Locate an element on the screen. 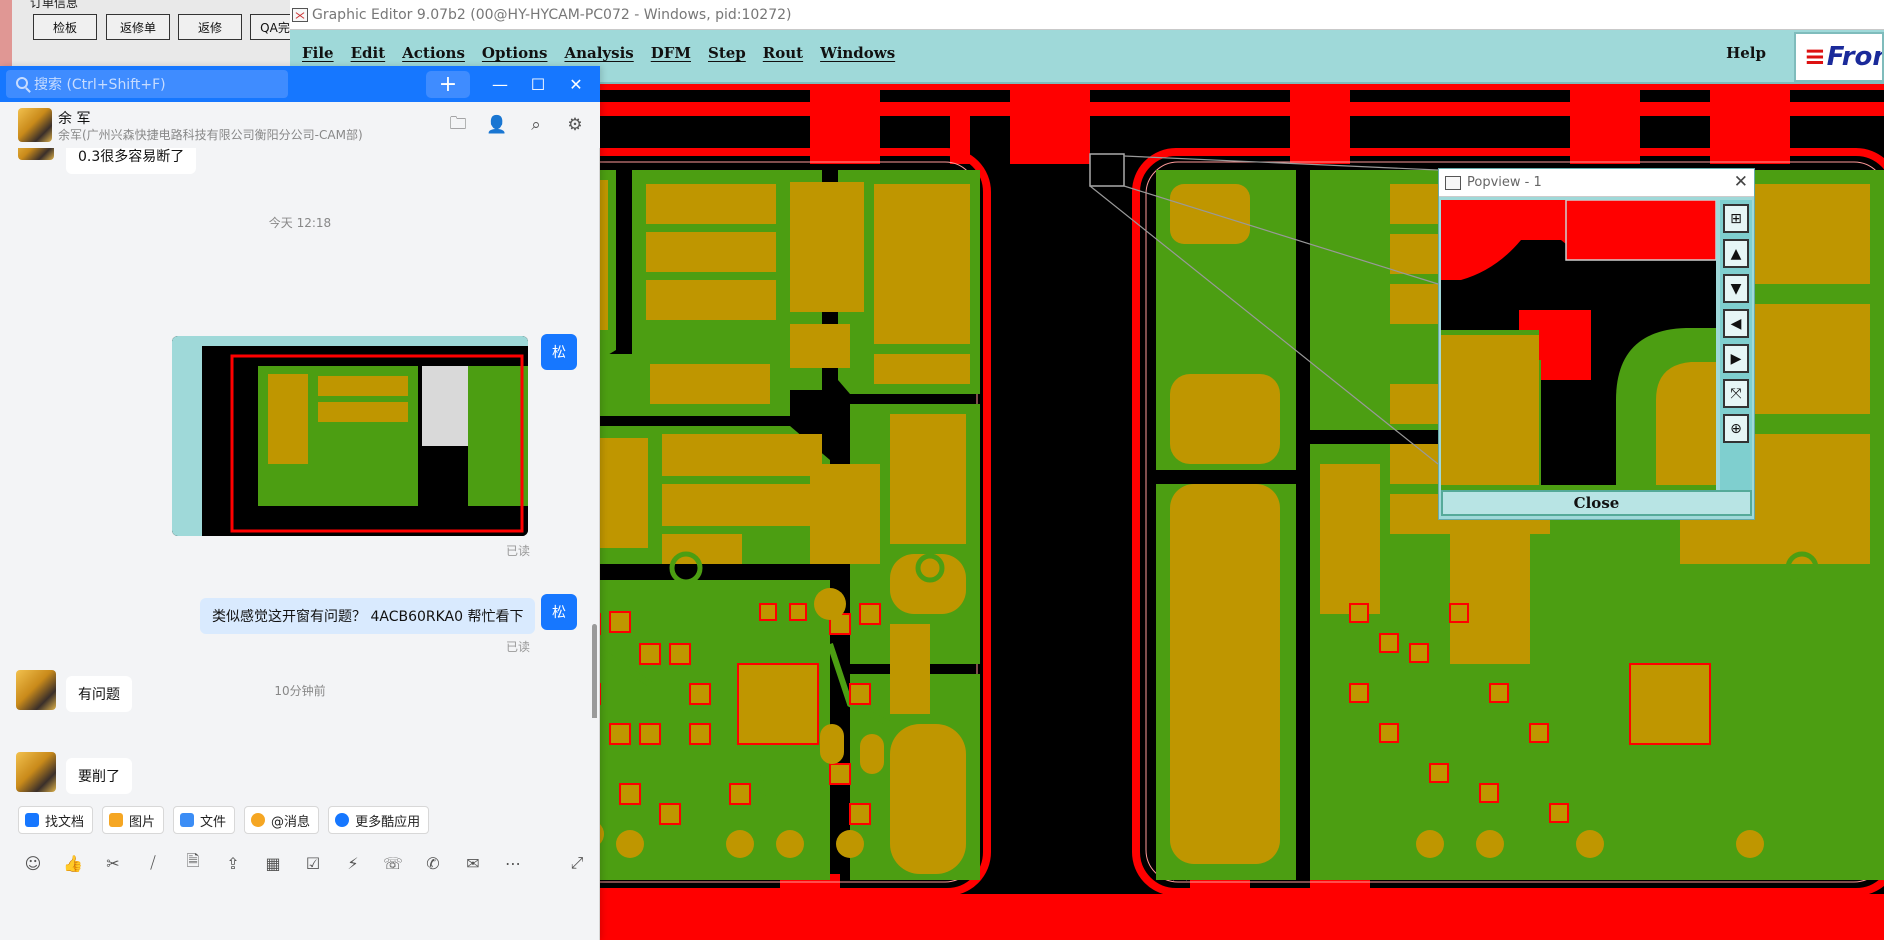  image-icon is located at coordinates (116, 820).